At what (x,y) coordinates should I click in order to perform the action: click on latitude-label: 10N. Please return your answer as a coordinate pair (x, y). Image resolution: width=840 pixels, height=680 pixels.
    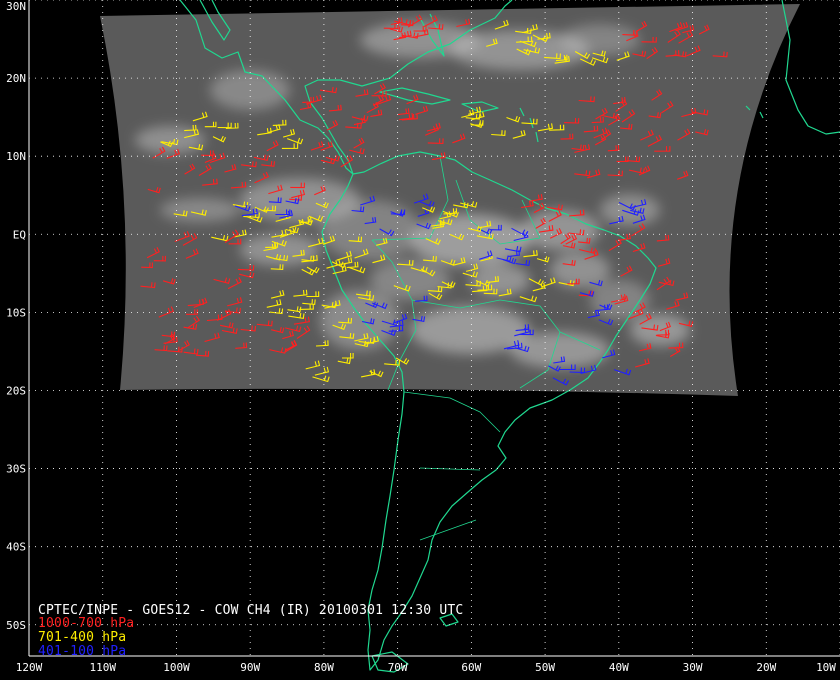
    Looking at the image, I should click on (16, 156).